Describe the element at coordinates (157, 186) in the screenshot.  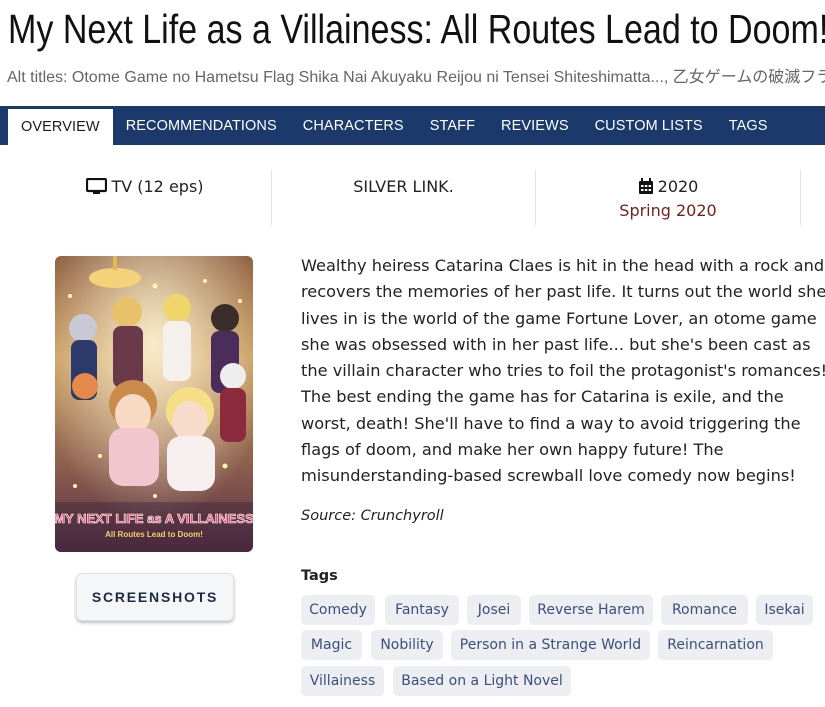
I see `format-text: TV (12 eps)` at that location.